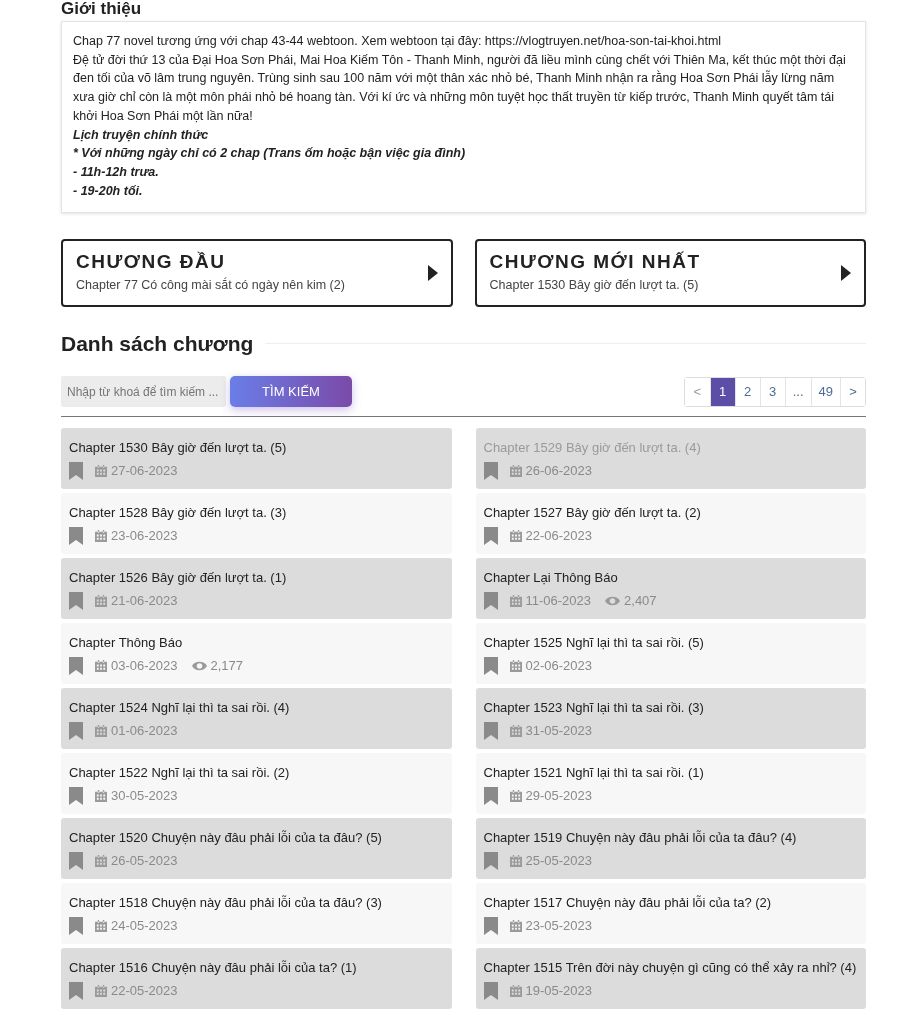  I want to click on chapter-link: Chapter 1525 Nghĩ lại thì ta sai rồi. (5), so click(593, 643).